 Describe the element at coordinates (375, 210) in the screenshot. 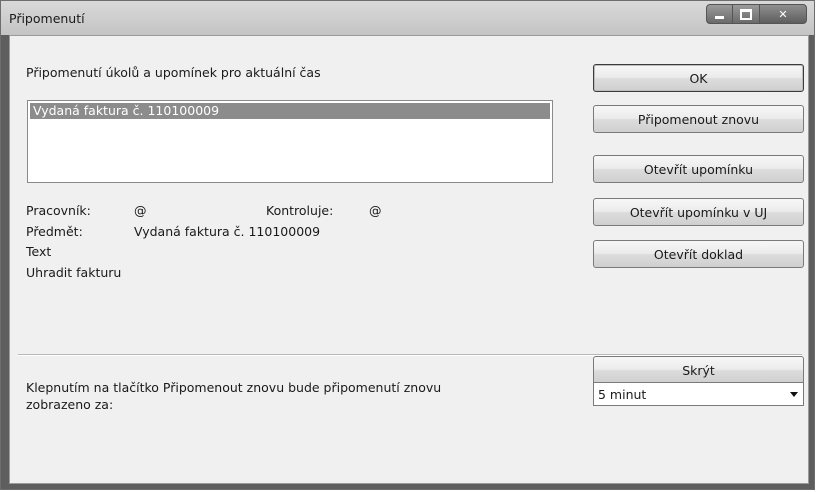

I see `checks-value: @` at that location.